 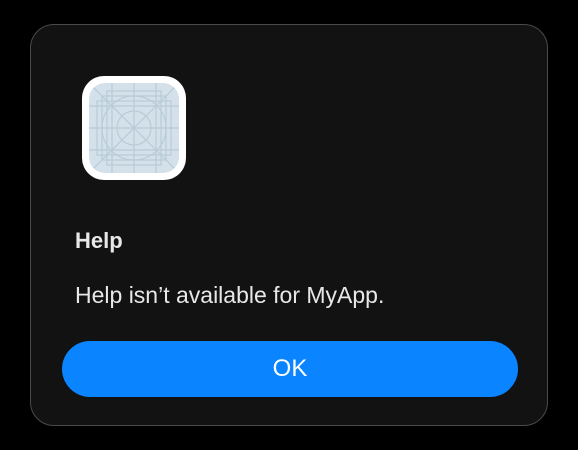 What do you see at coordinates (290, 369) in the screenshot?
I see `ok-button: OK` at bounding box center [290, 369].